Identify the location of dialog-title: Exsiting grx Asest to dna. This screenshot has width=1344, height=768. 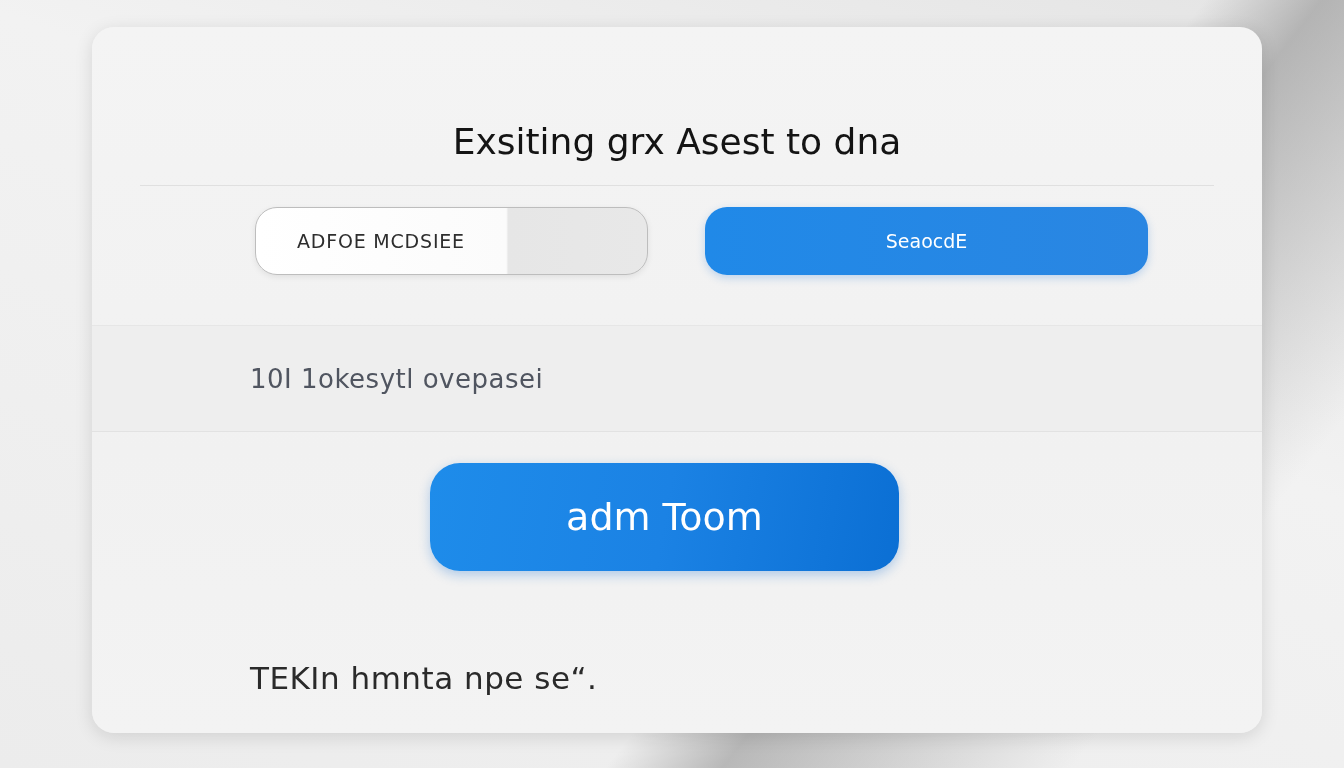
(677, 142).